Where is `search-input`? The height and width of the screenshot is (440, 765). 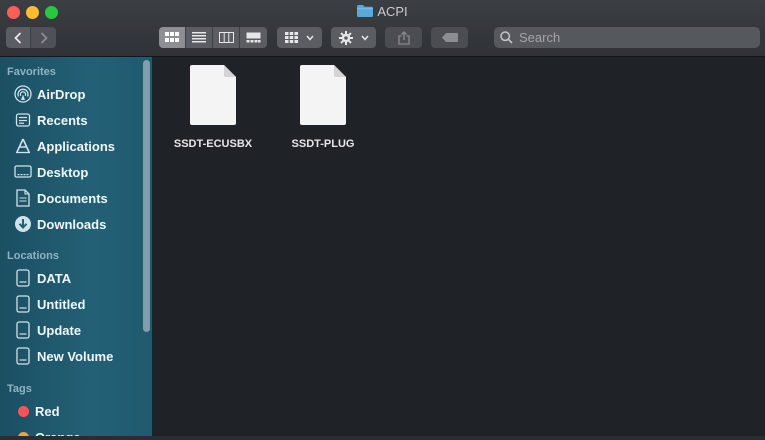 search-input is located at coordinates (629, 37).